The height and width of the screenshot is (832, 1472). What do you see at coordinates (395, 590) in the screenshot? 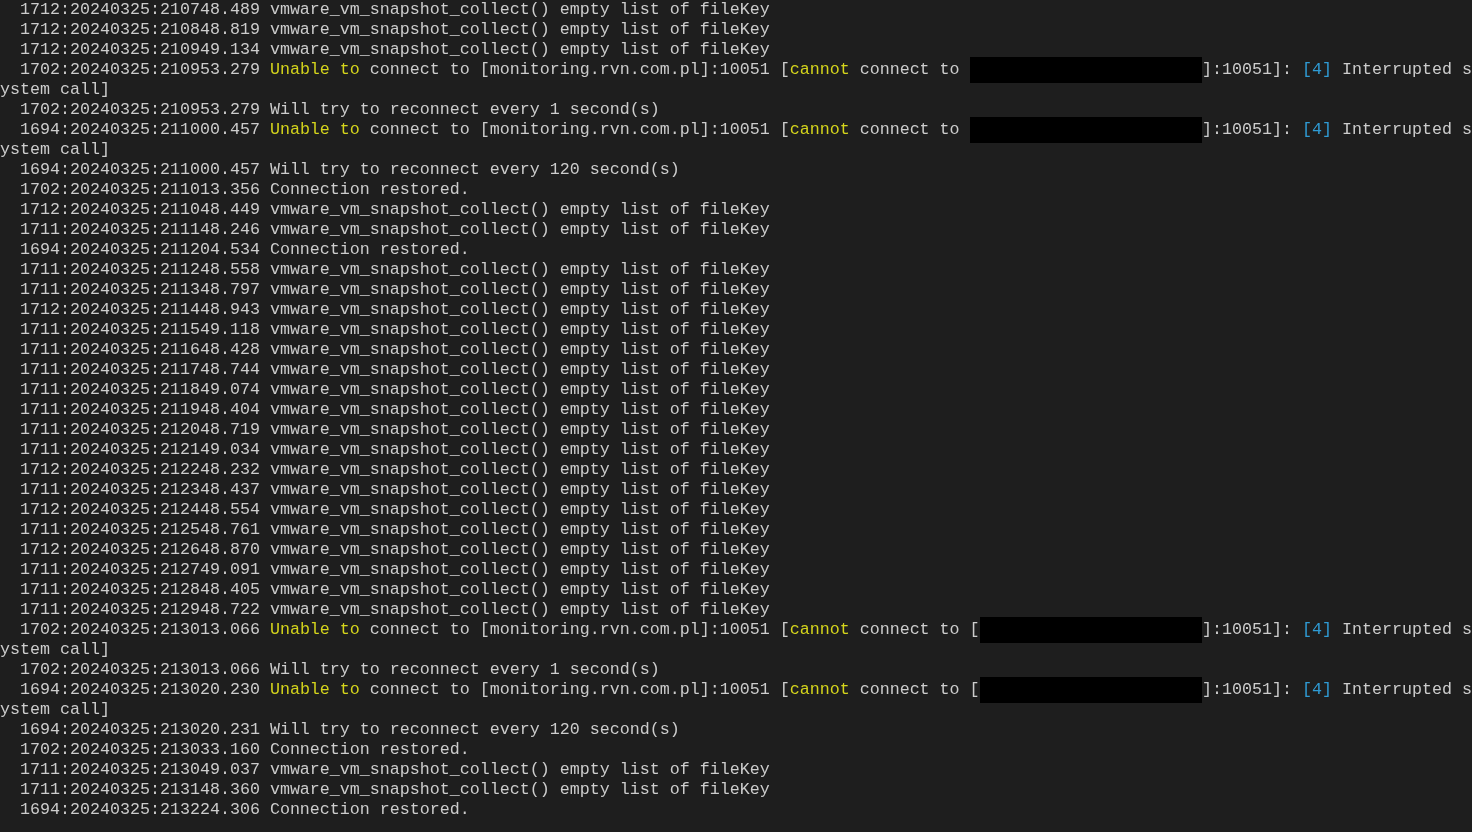
I see `log-line: 1711:20240325:212848.405 vmware_vm_snapshot_collect() empty list of fileKey` at bounding box center [395, 590].